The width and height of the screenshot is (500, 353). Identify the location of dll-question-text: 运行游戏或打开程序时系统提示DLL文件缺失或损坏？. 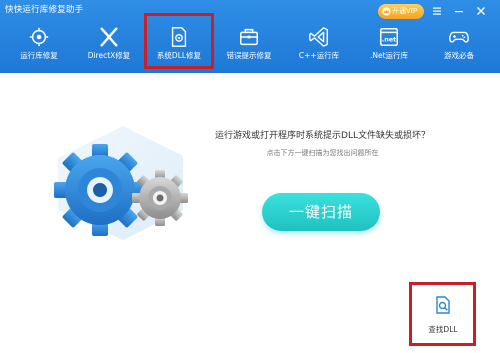
(322, 136).